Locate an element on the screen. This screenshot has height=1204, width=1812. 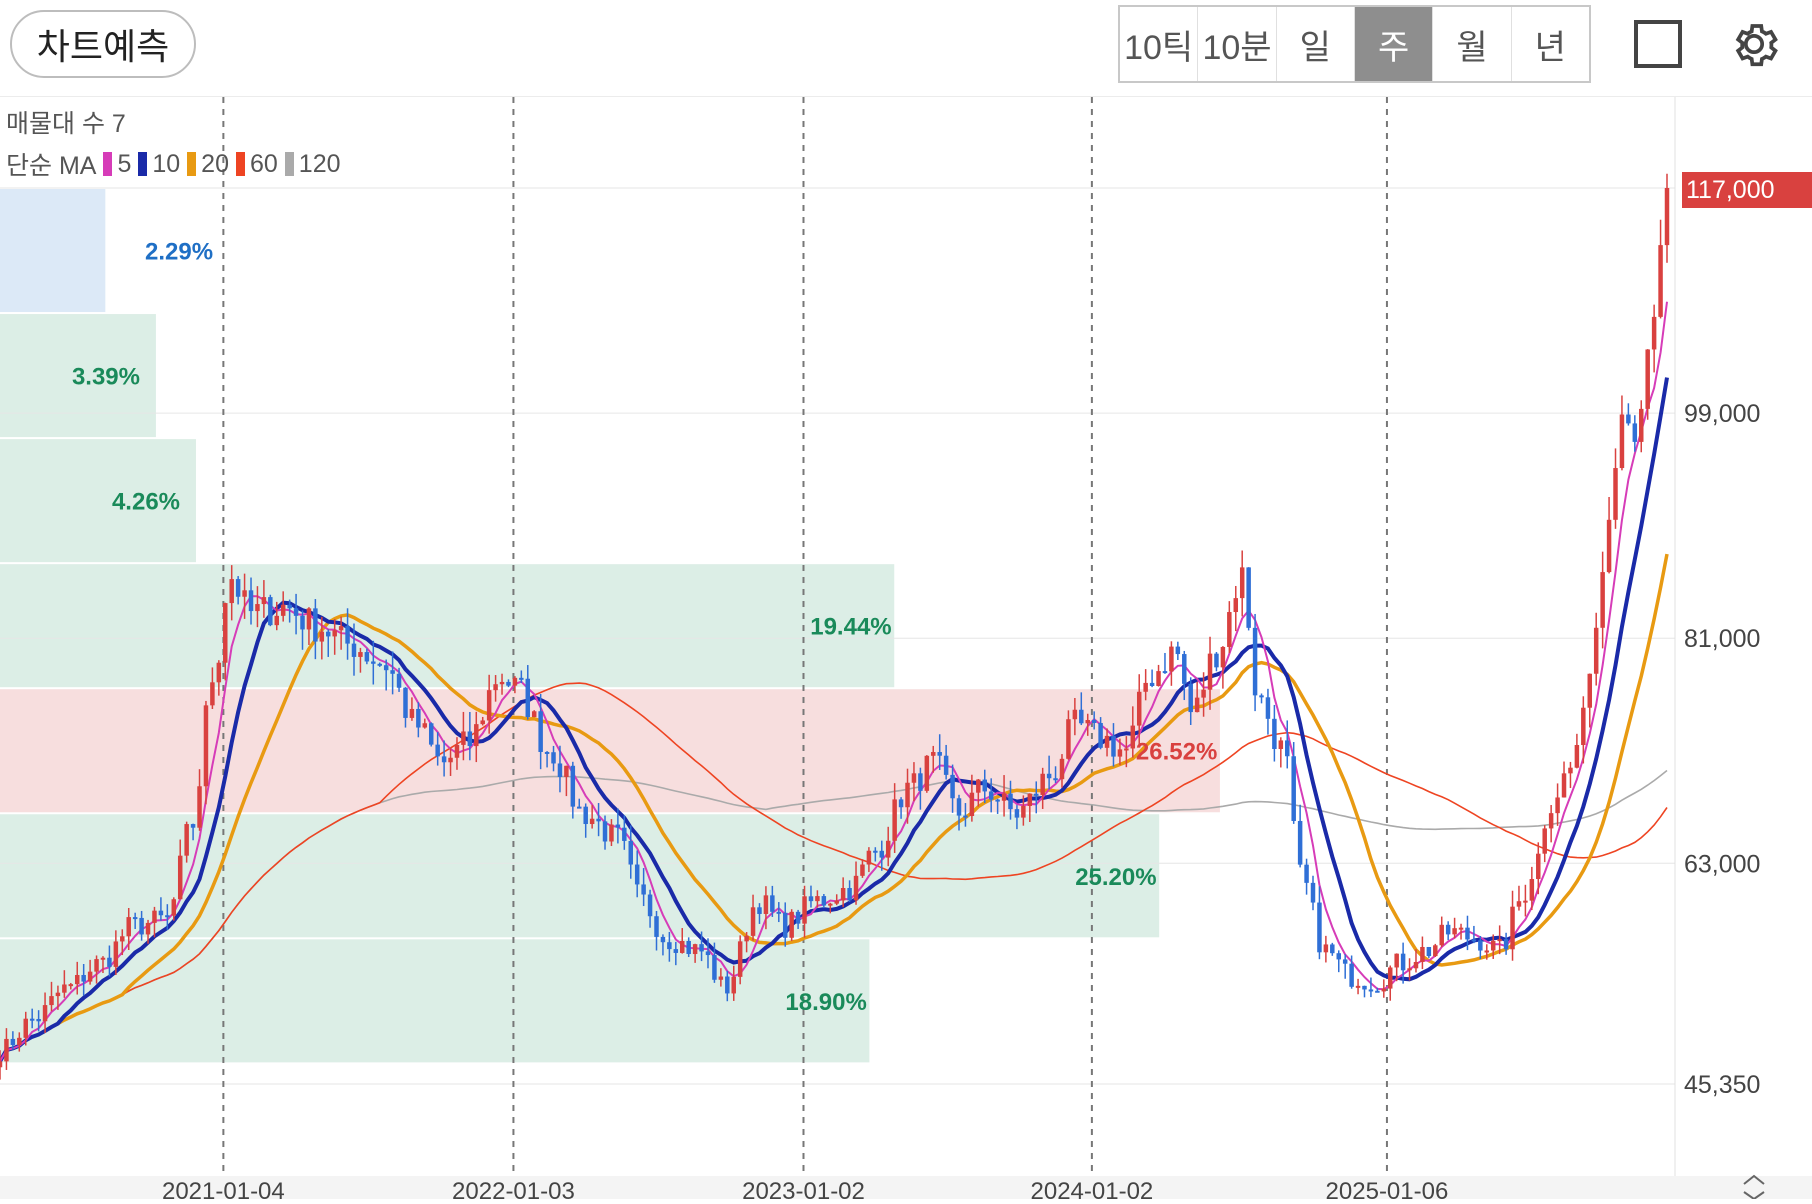
period-tab-year: 년 is located at coordinates (1550, 44).